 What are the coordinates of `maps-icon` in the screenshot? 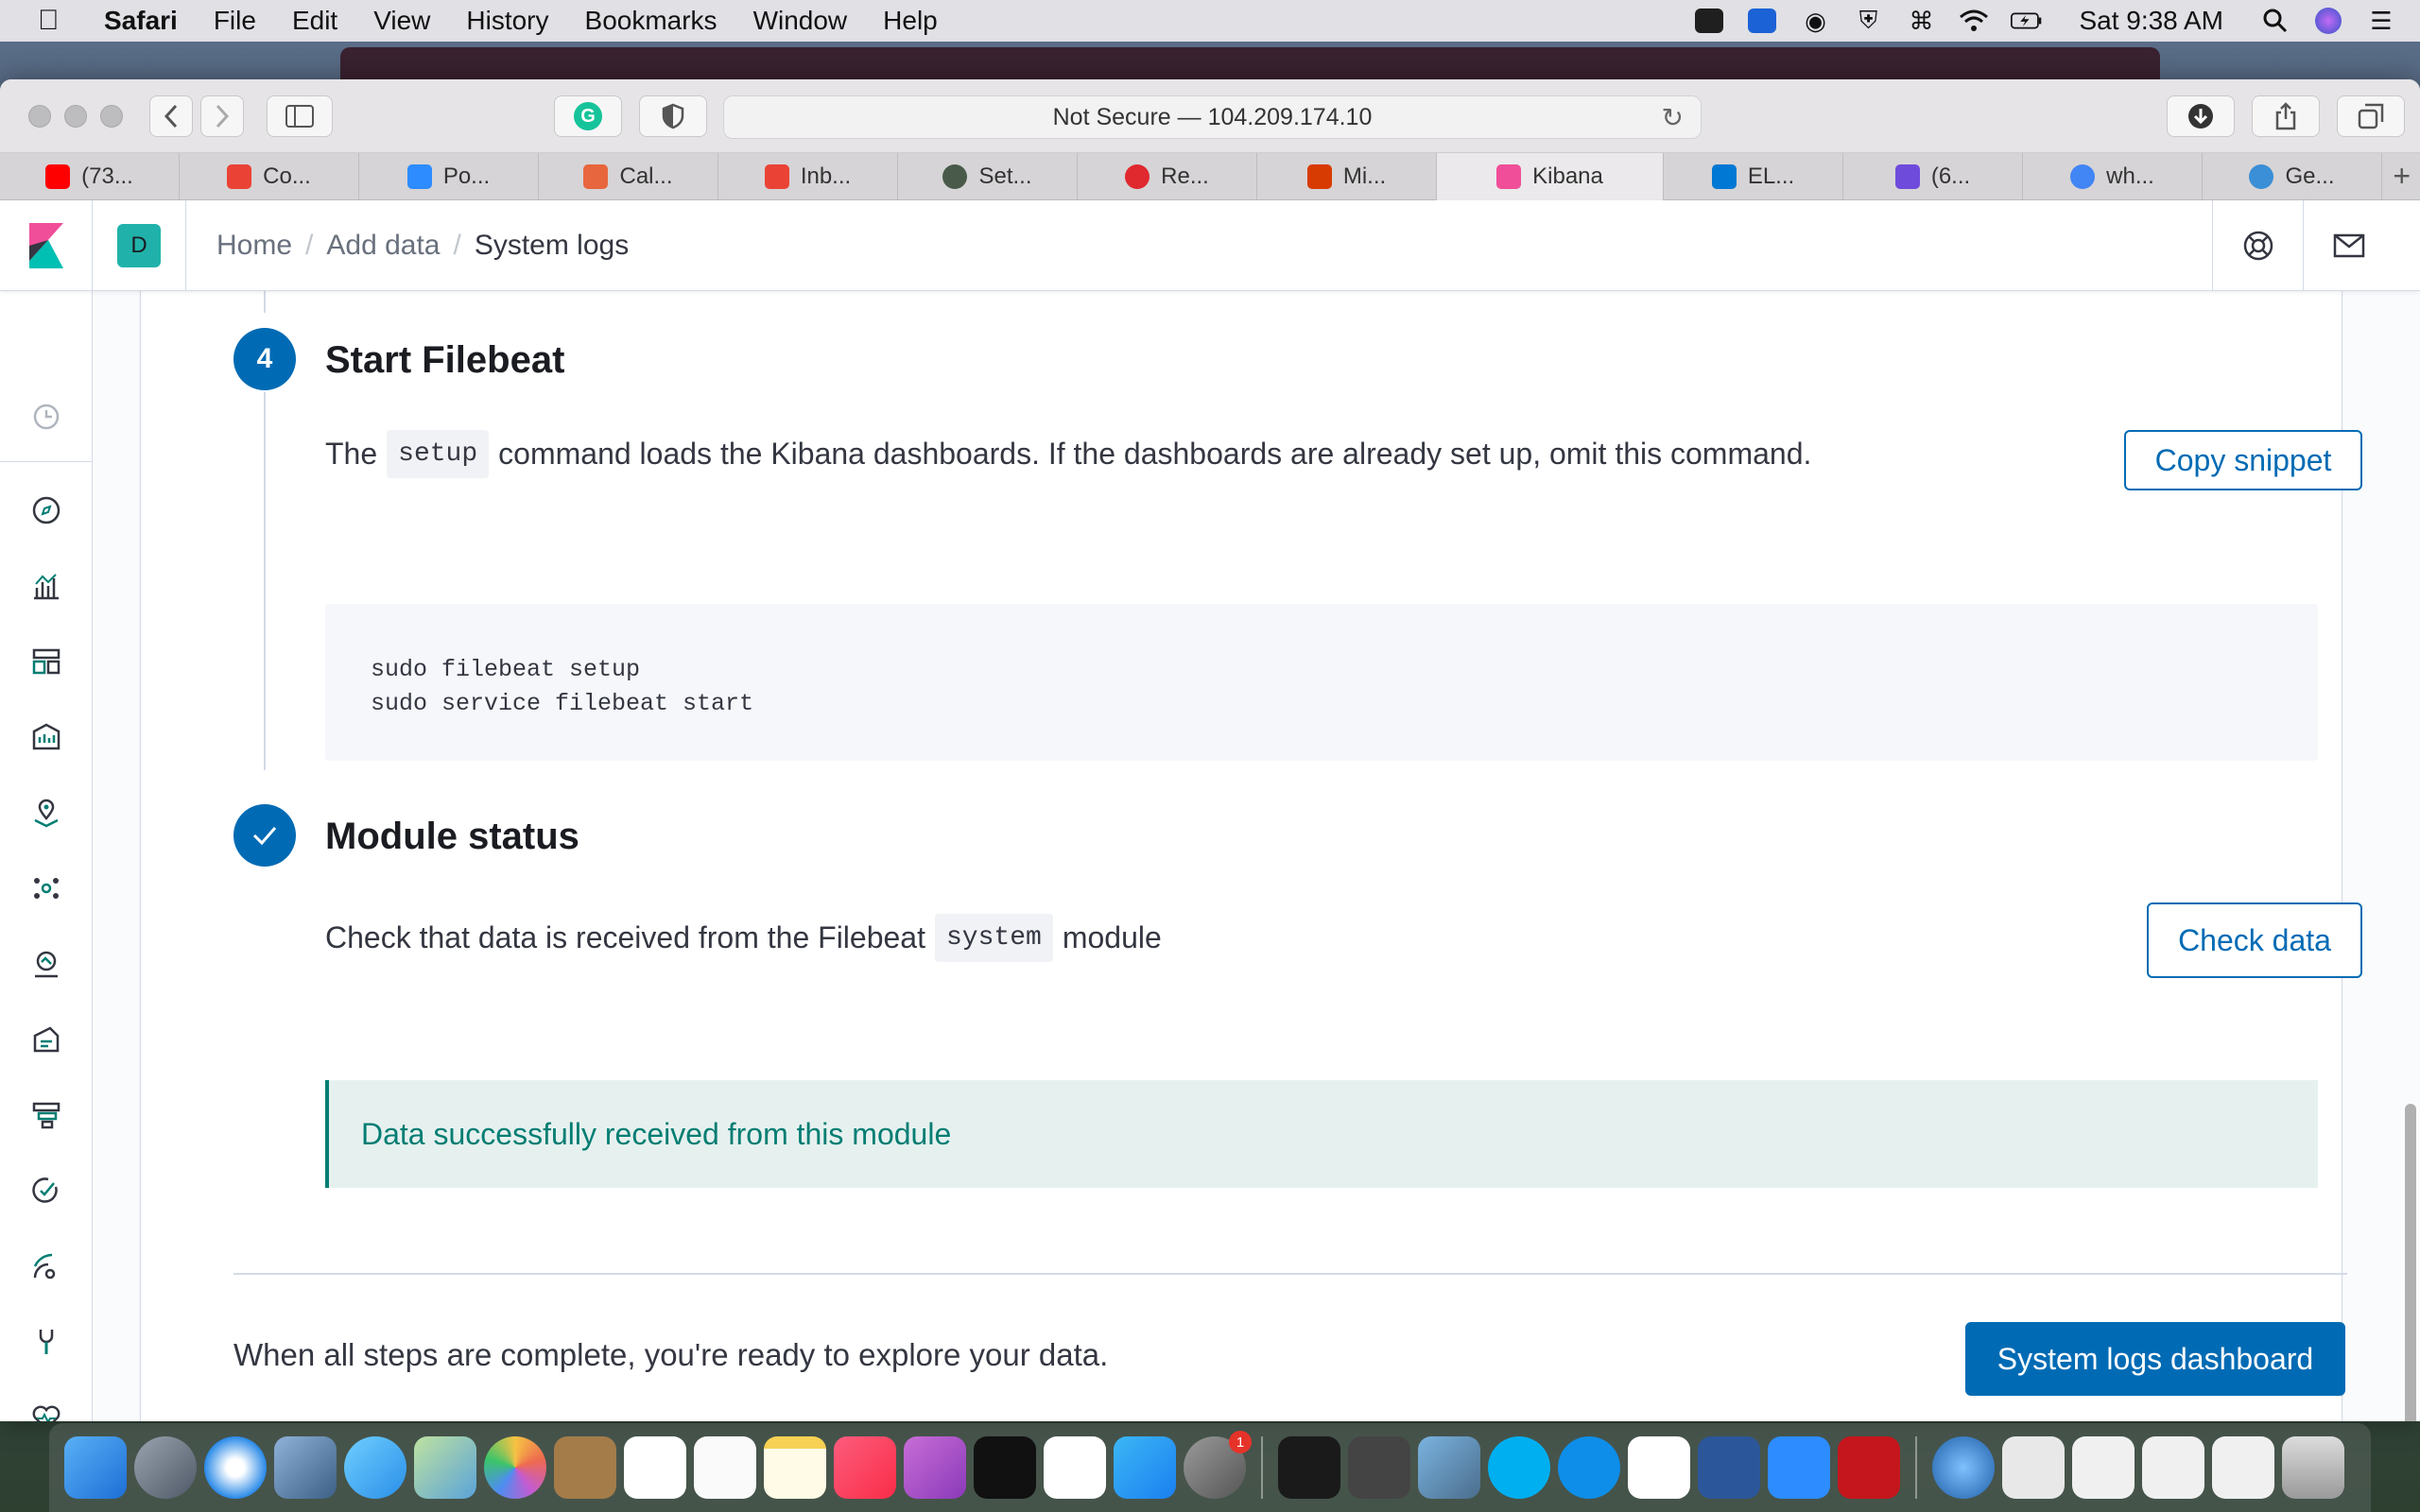 It's located at (445, 1467).